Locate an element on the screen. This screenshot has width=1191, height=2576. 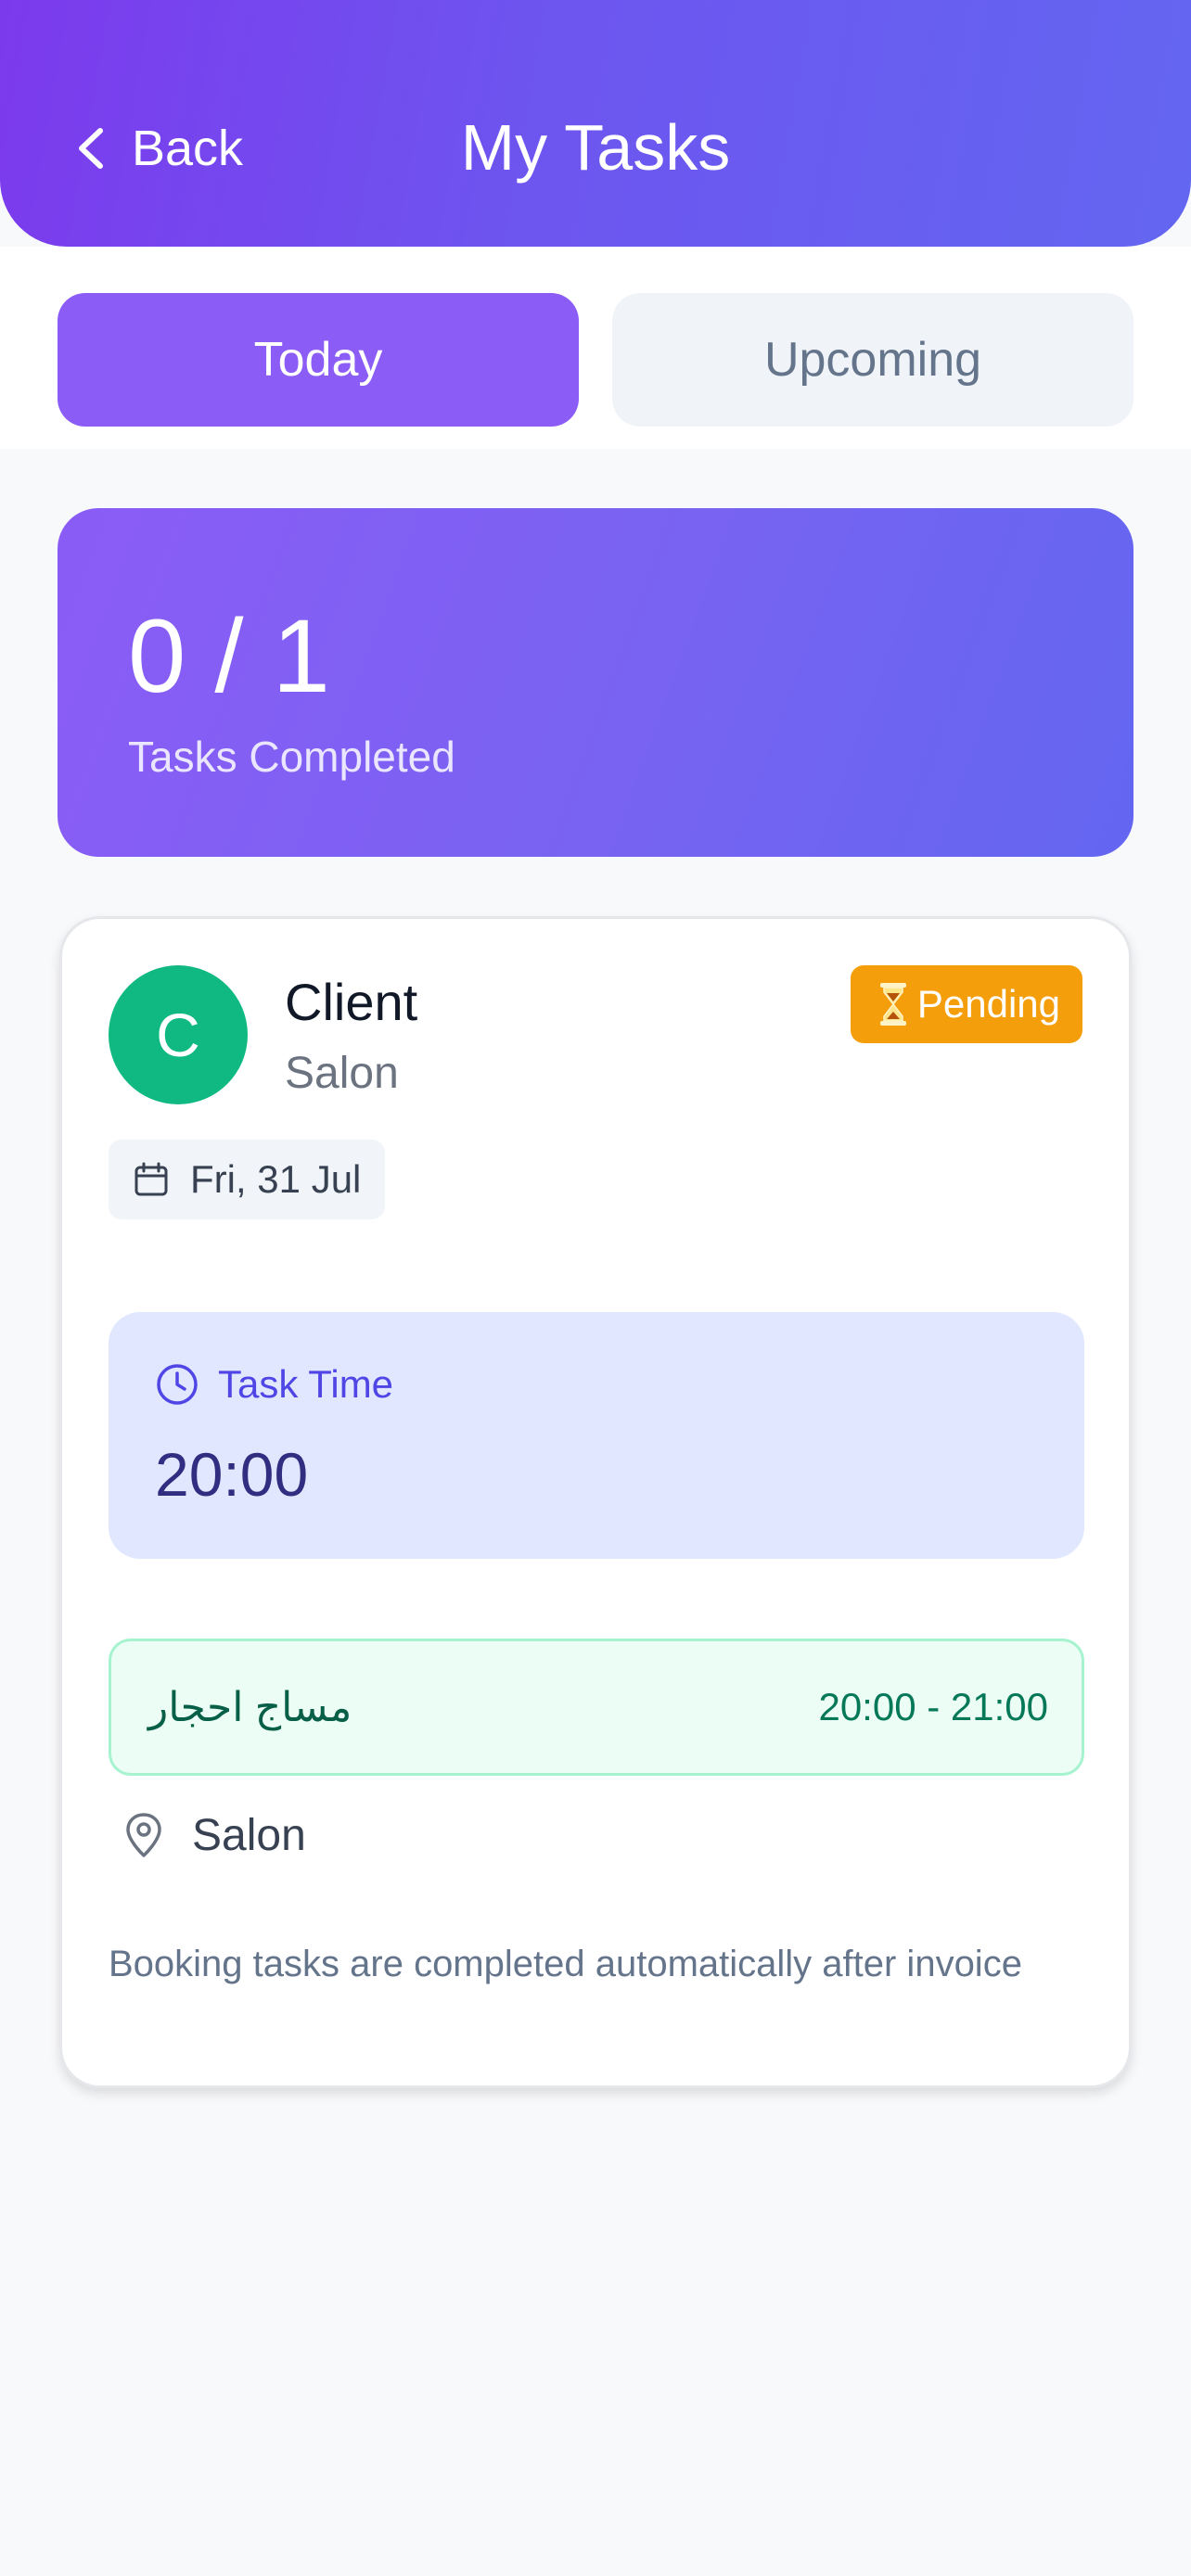
client-subtitle: Salon is located at coordinates (342, 1073).